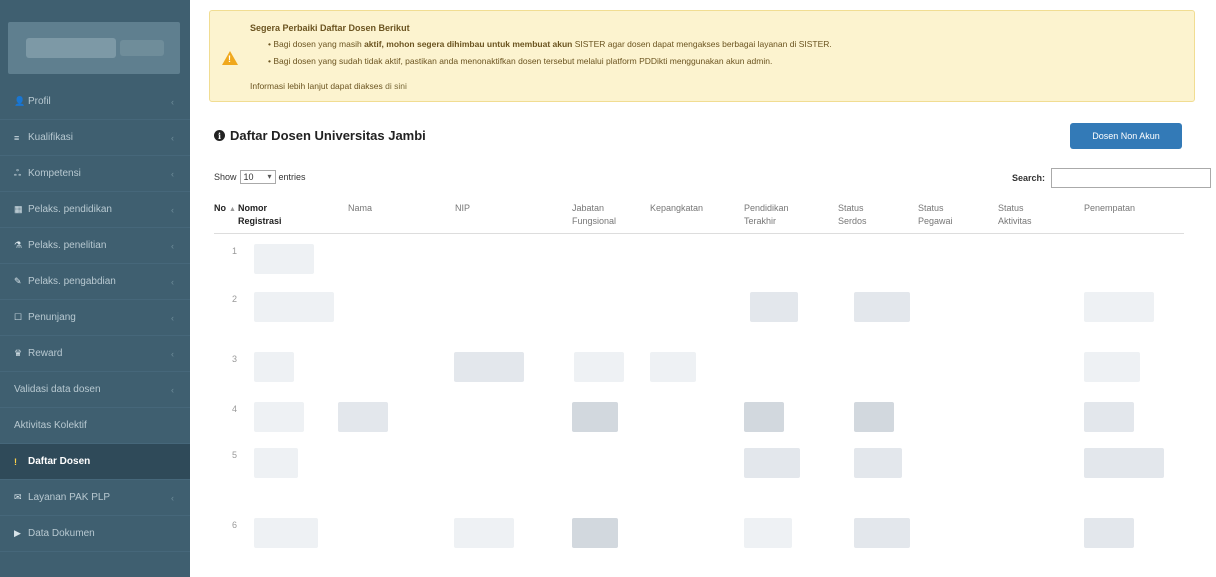 This screenshot has width=1216, height=577. I want to click on alert-title: Segera Perbaiki Daftar Dosen Berikut, so click(330, 28).